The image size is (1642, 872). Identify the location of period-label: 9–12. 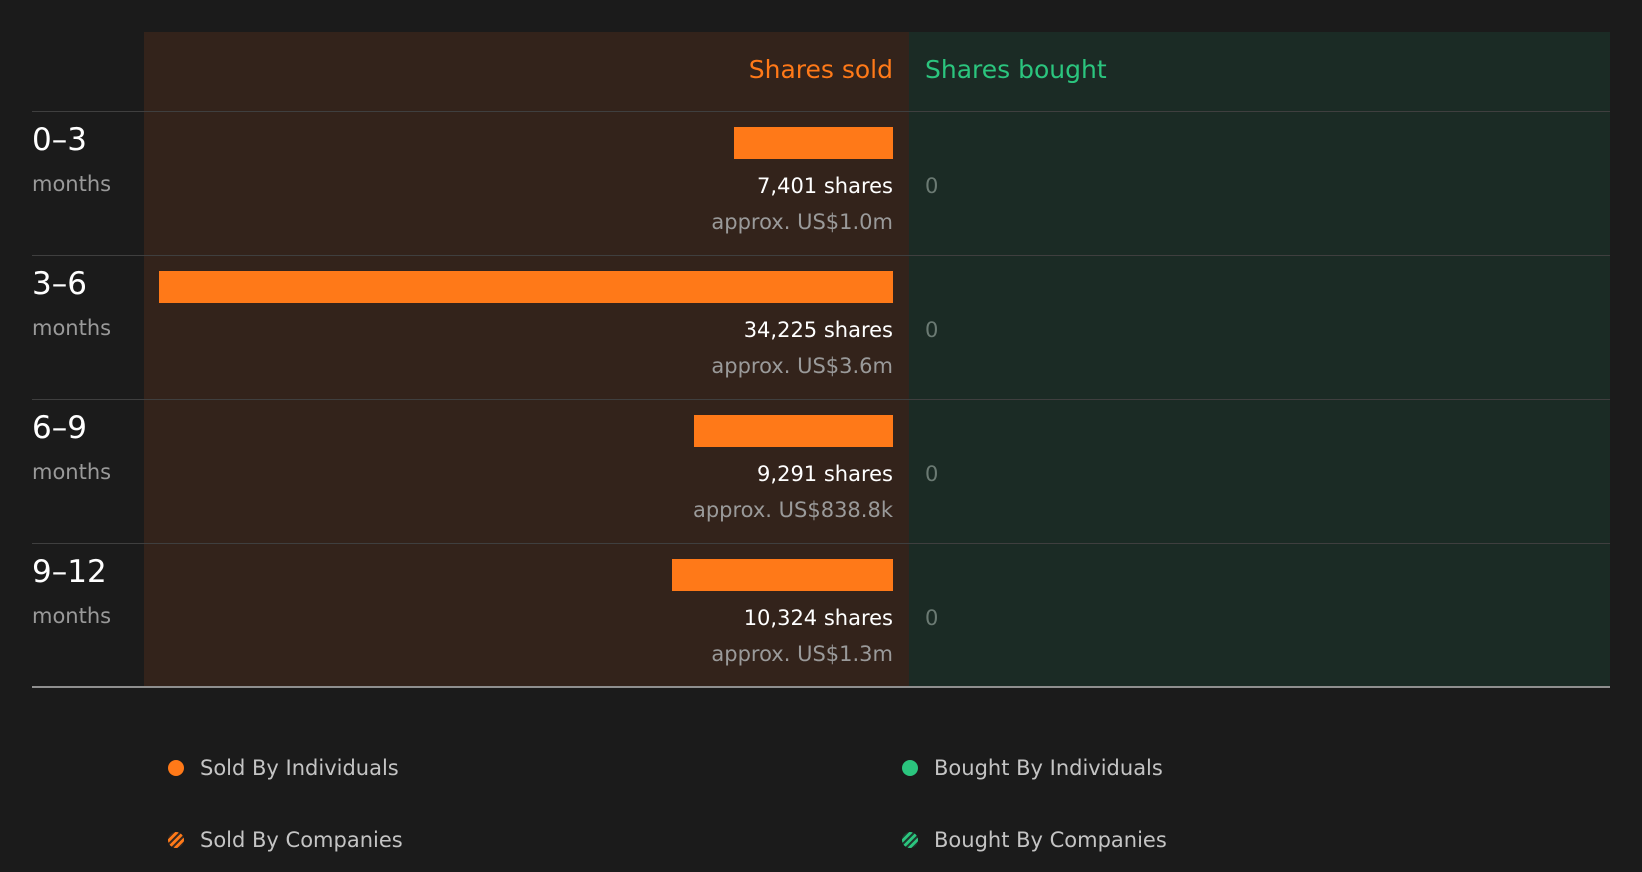
(69, 572).